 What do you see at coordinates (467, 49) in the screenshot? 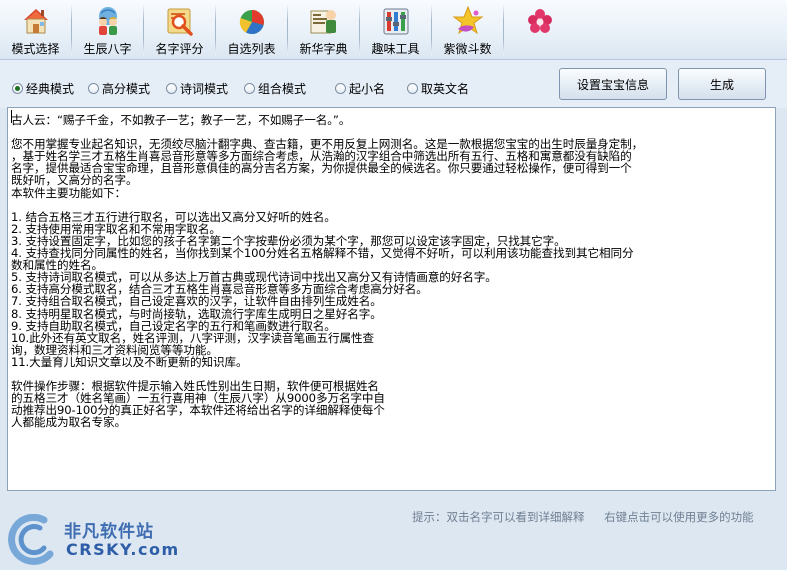
I see `toolbar-label: 紫微斗数` at bounding box center [467, 49].